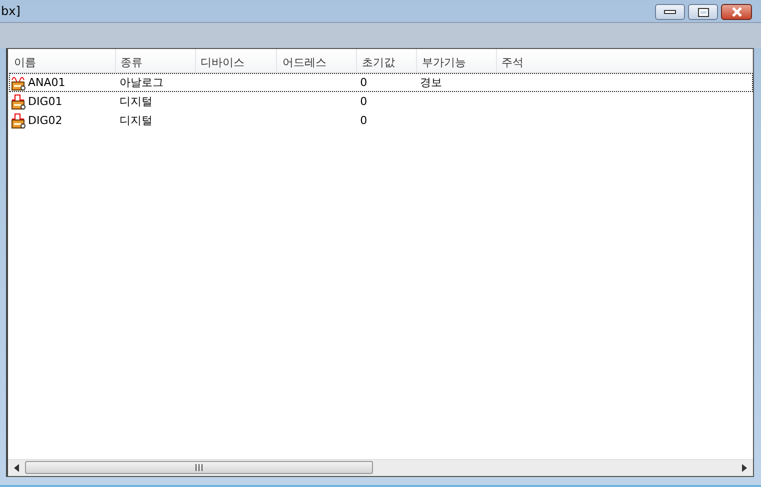  What do you see at coordinates (625, 60) in the screenshot?
I see `column-header: 주석` at bounding box center [625, 60].